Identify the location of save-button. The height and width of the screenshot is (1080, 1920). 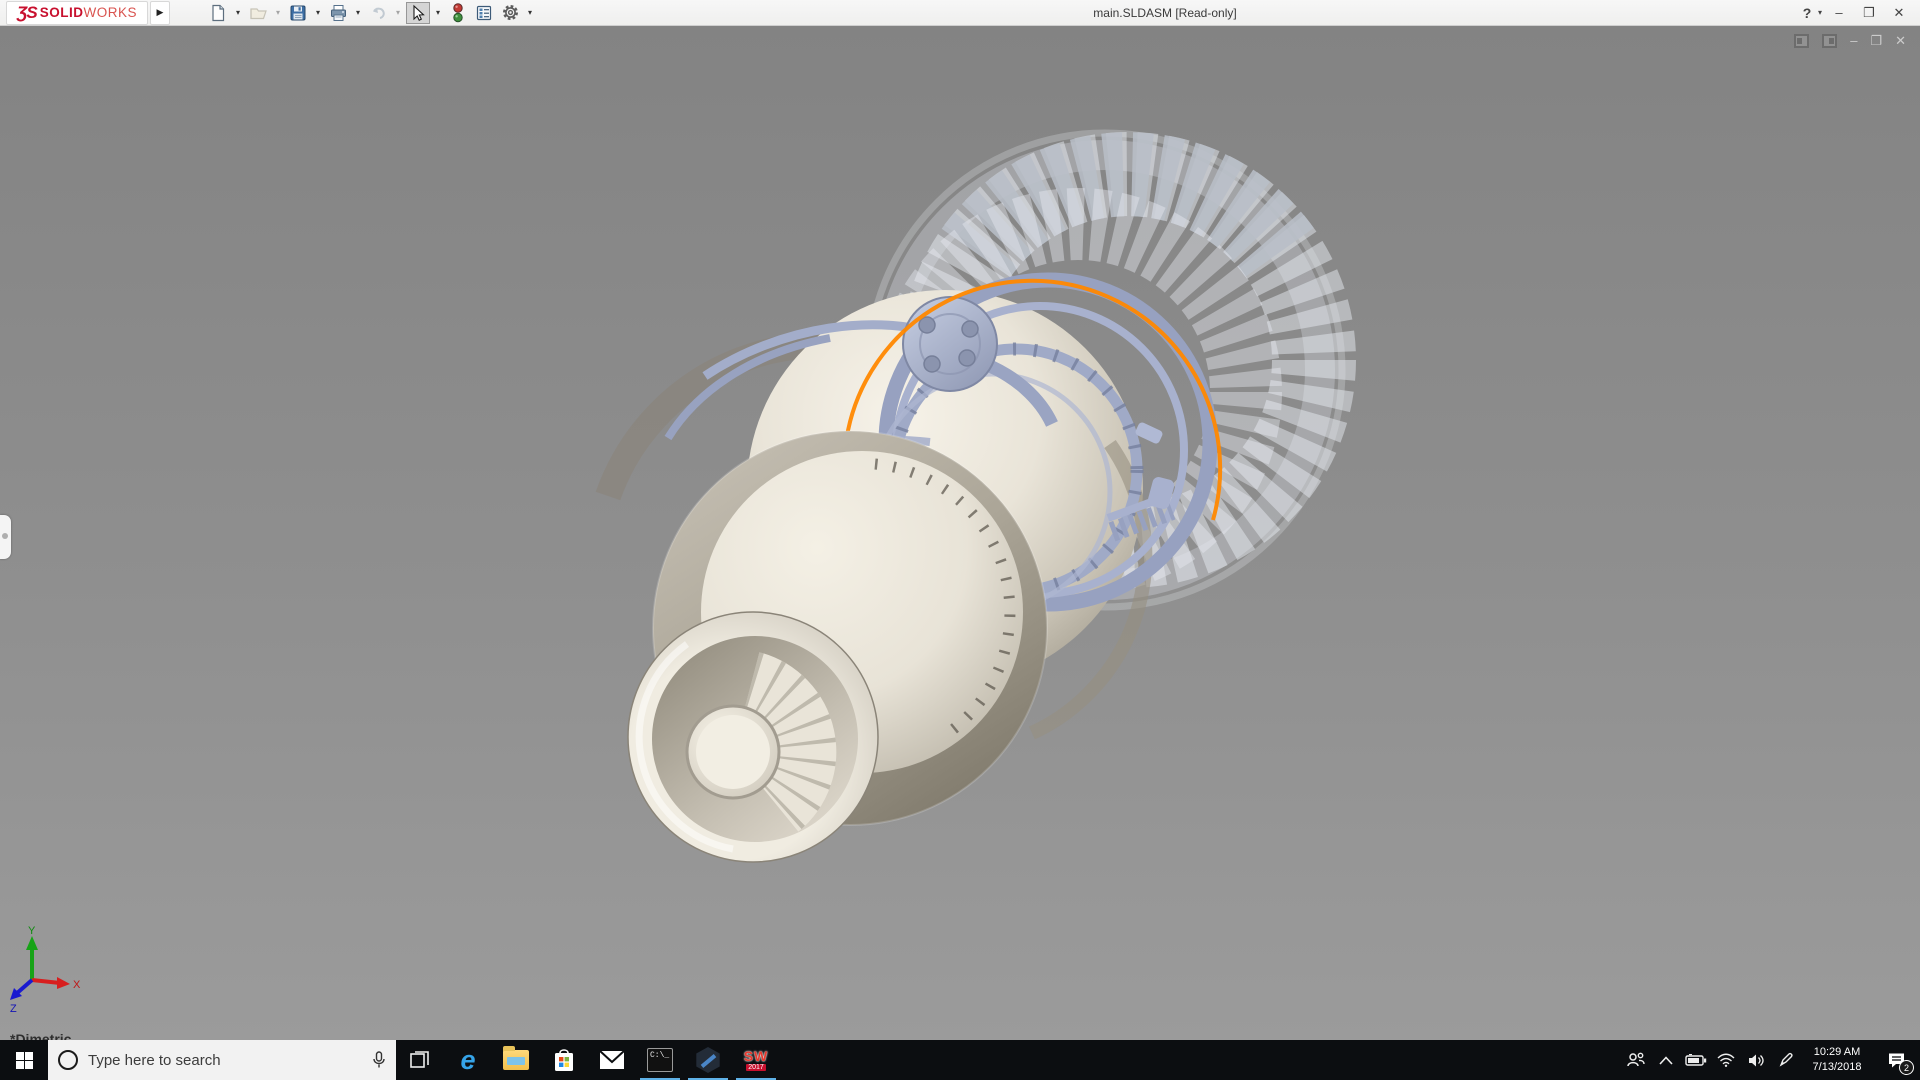
(298, 13).